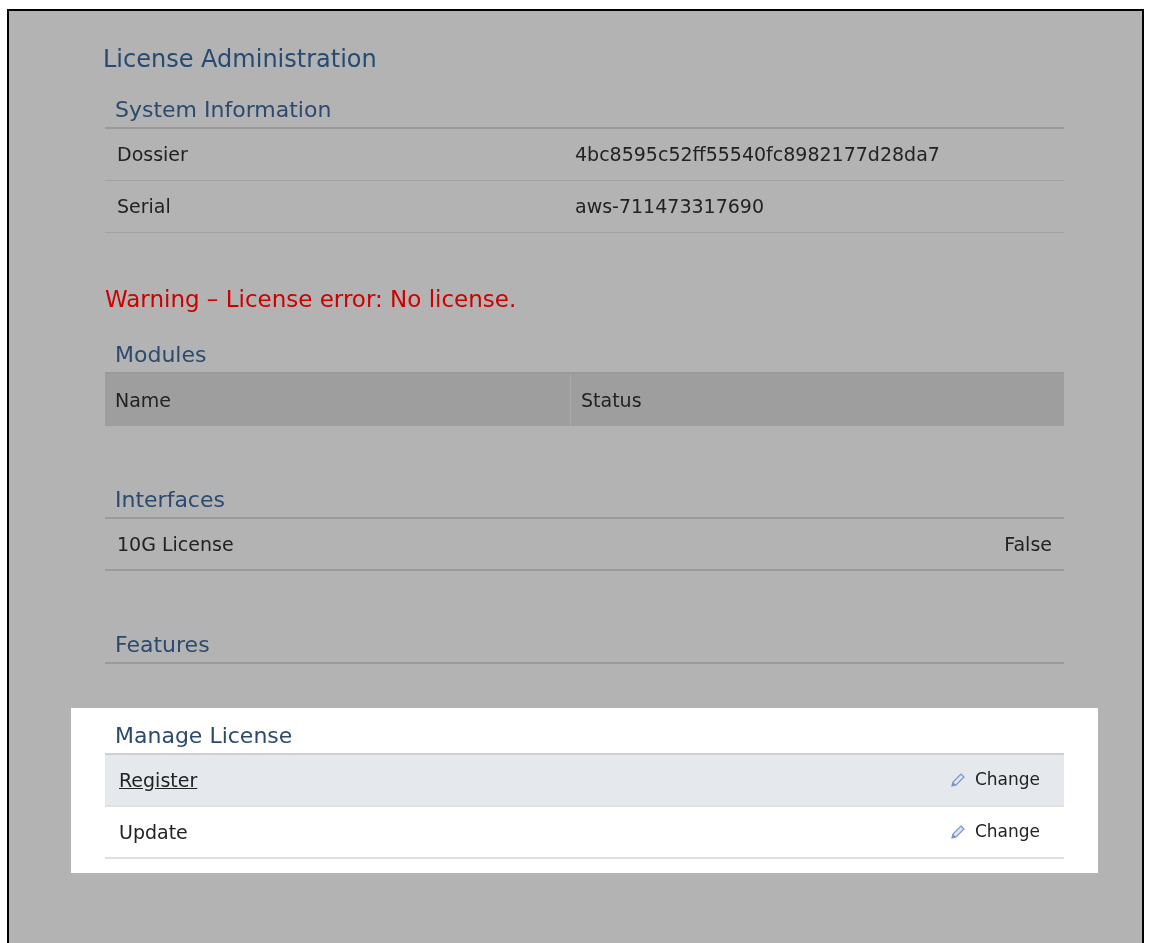 This screenshot has height=943, width=1153. What do you see at coordinates (611, 400) in the screenshot?
I see `column-header: Status` at bounding box center [611, 400].